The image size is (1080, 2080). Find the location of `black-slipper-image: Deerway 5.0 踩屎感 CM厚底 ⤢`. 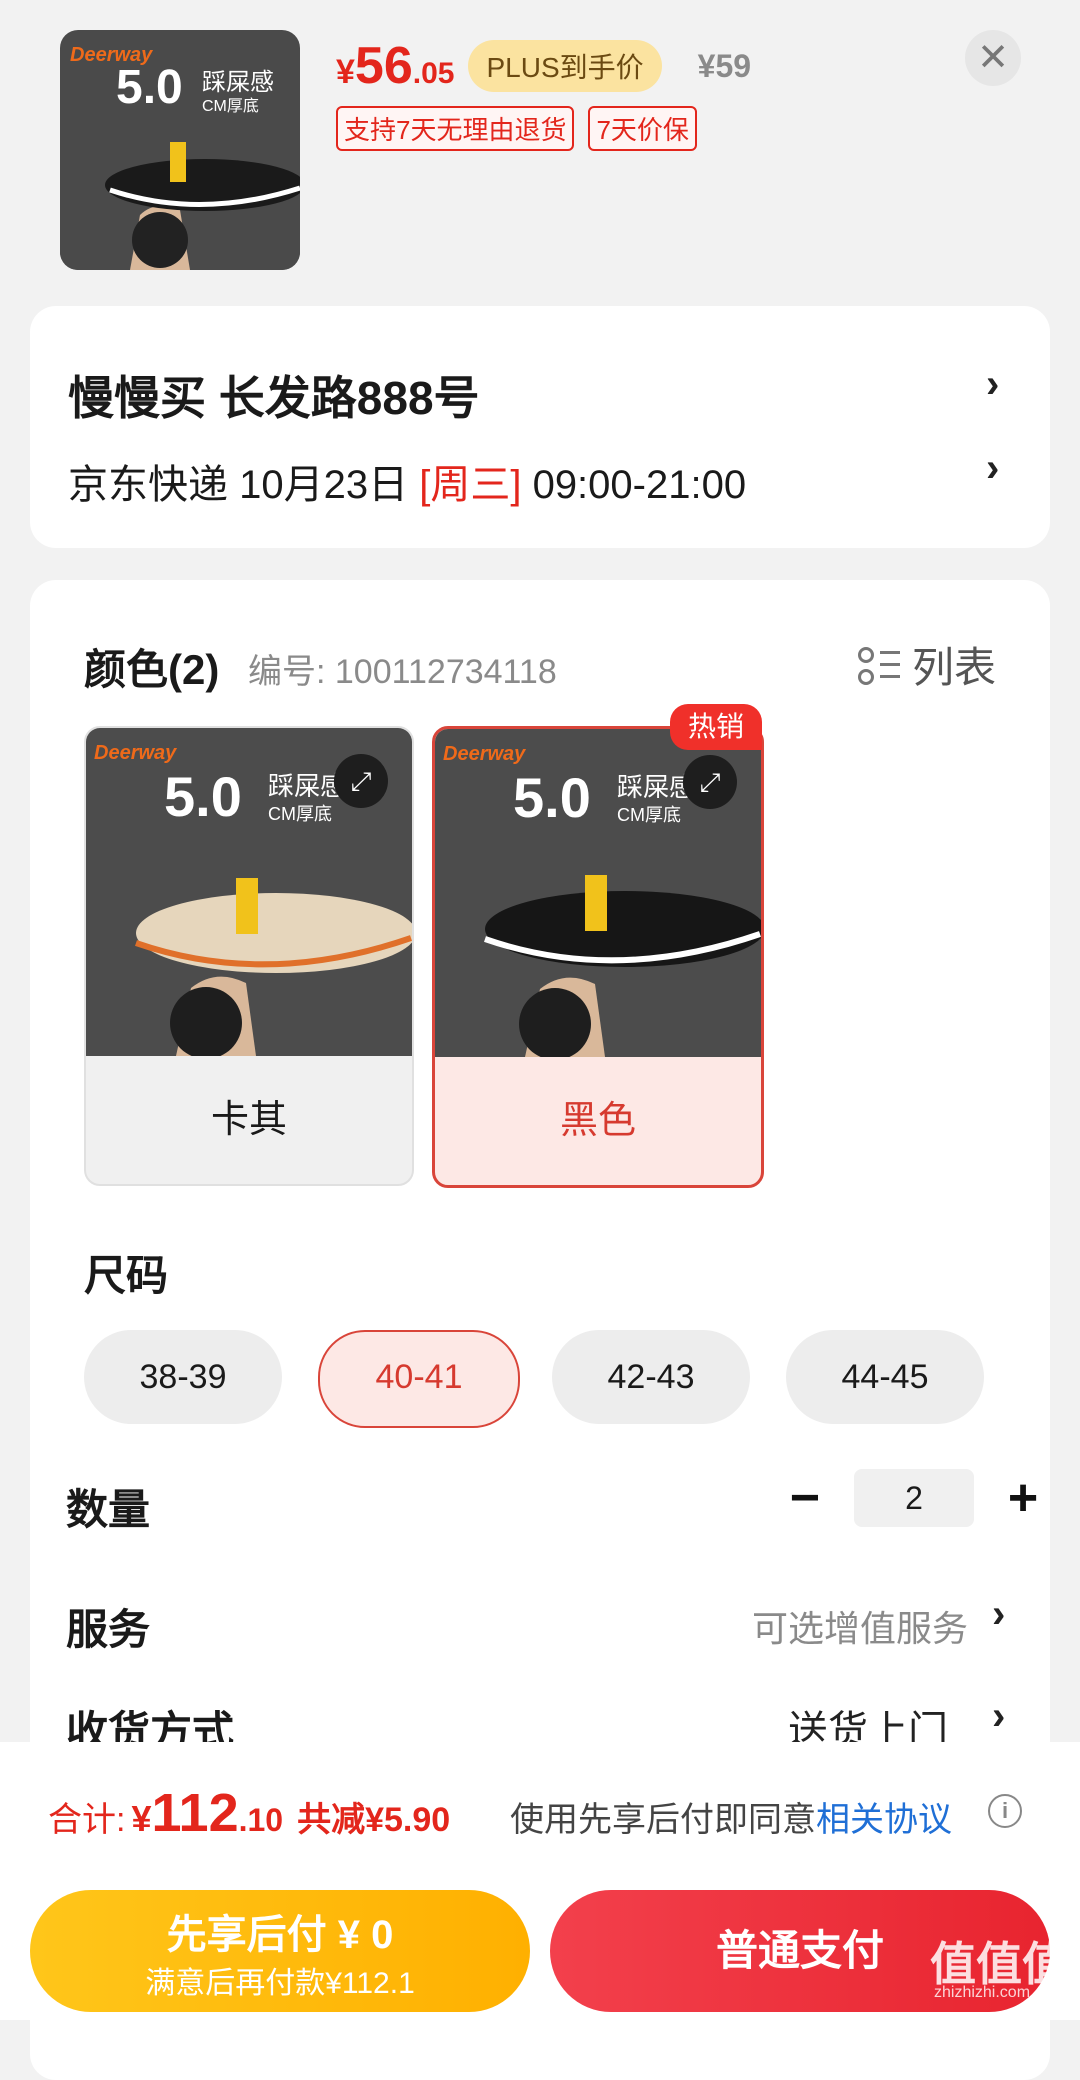

black-slipper-image: Deerway 5.0 踩屎感 CM厚底 ⤢ is located at coordinates (598, 893).